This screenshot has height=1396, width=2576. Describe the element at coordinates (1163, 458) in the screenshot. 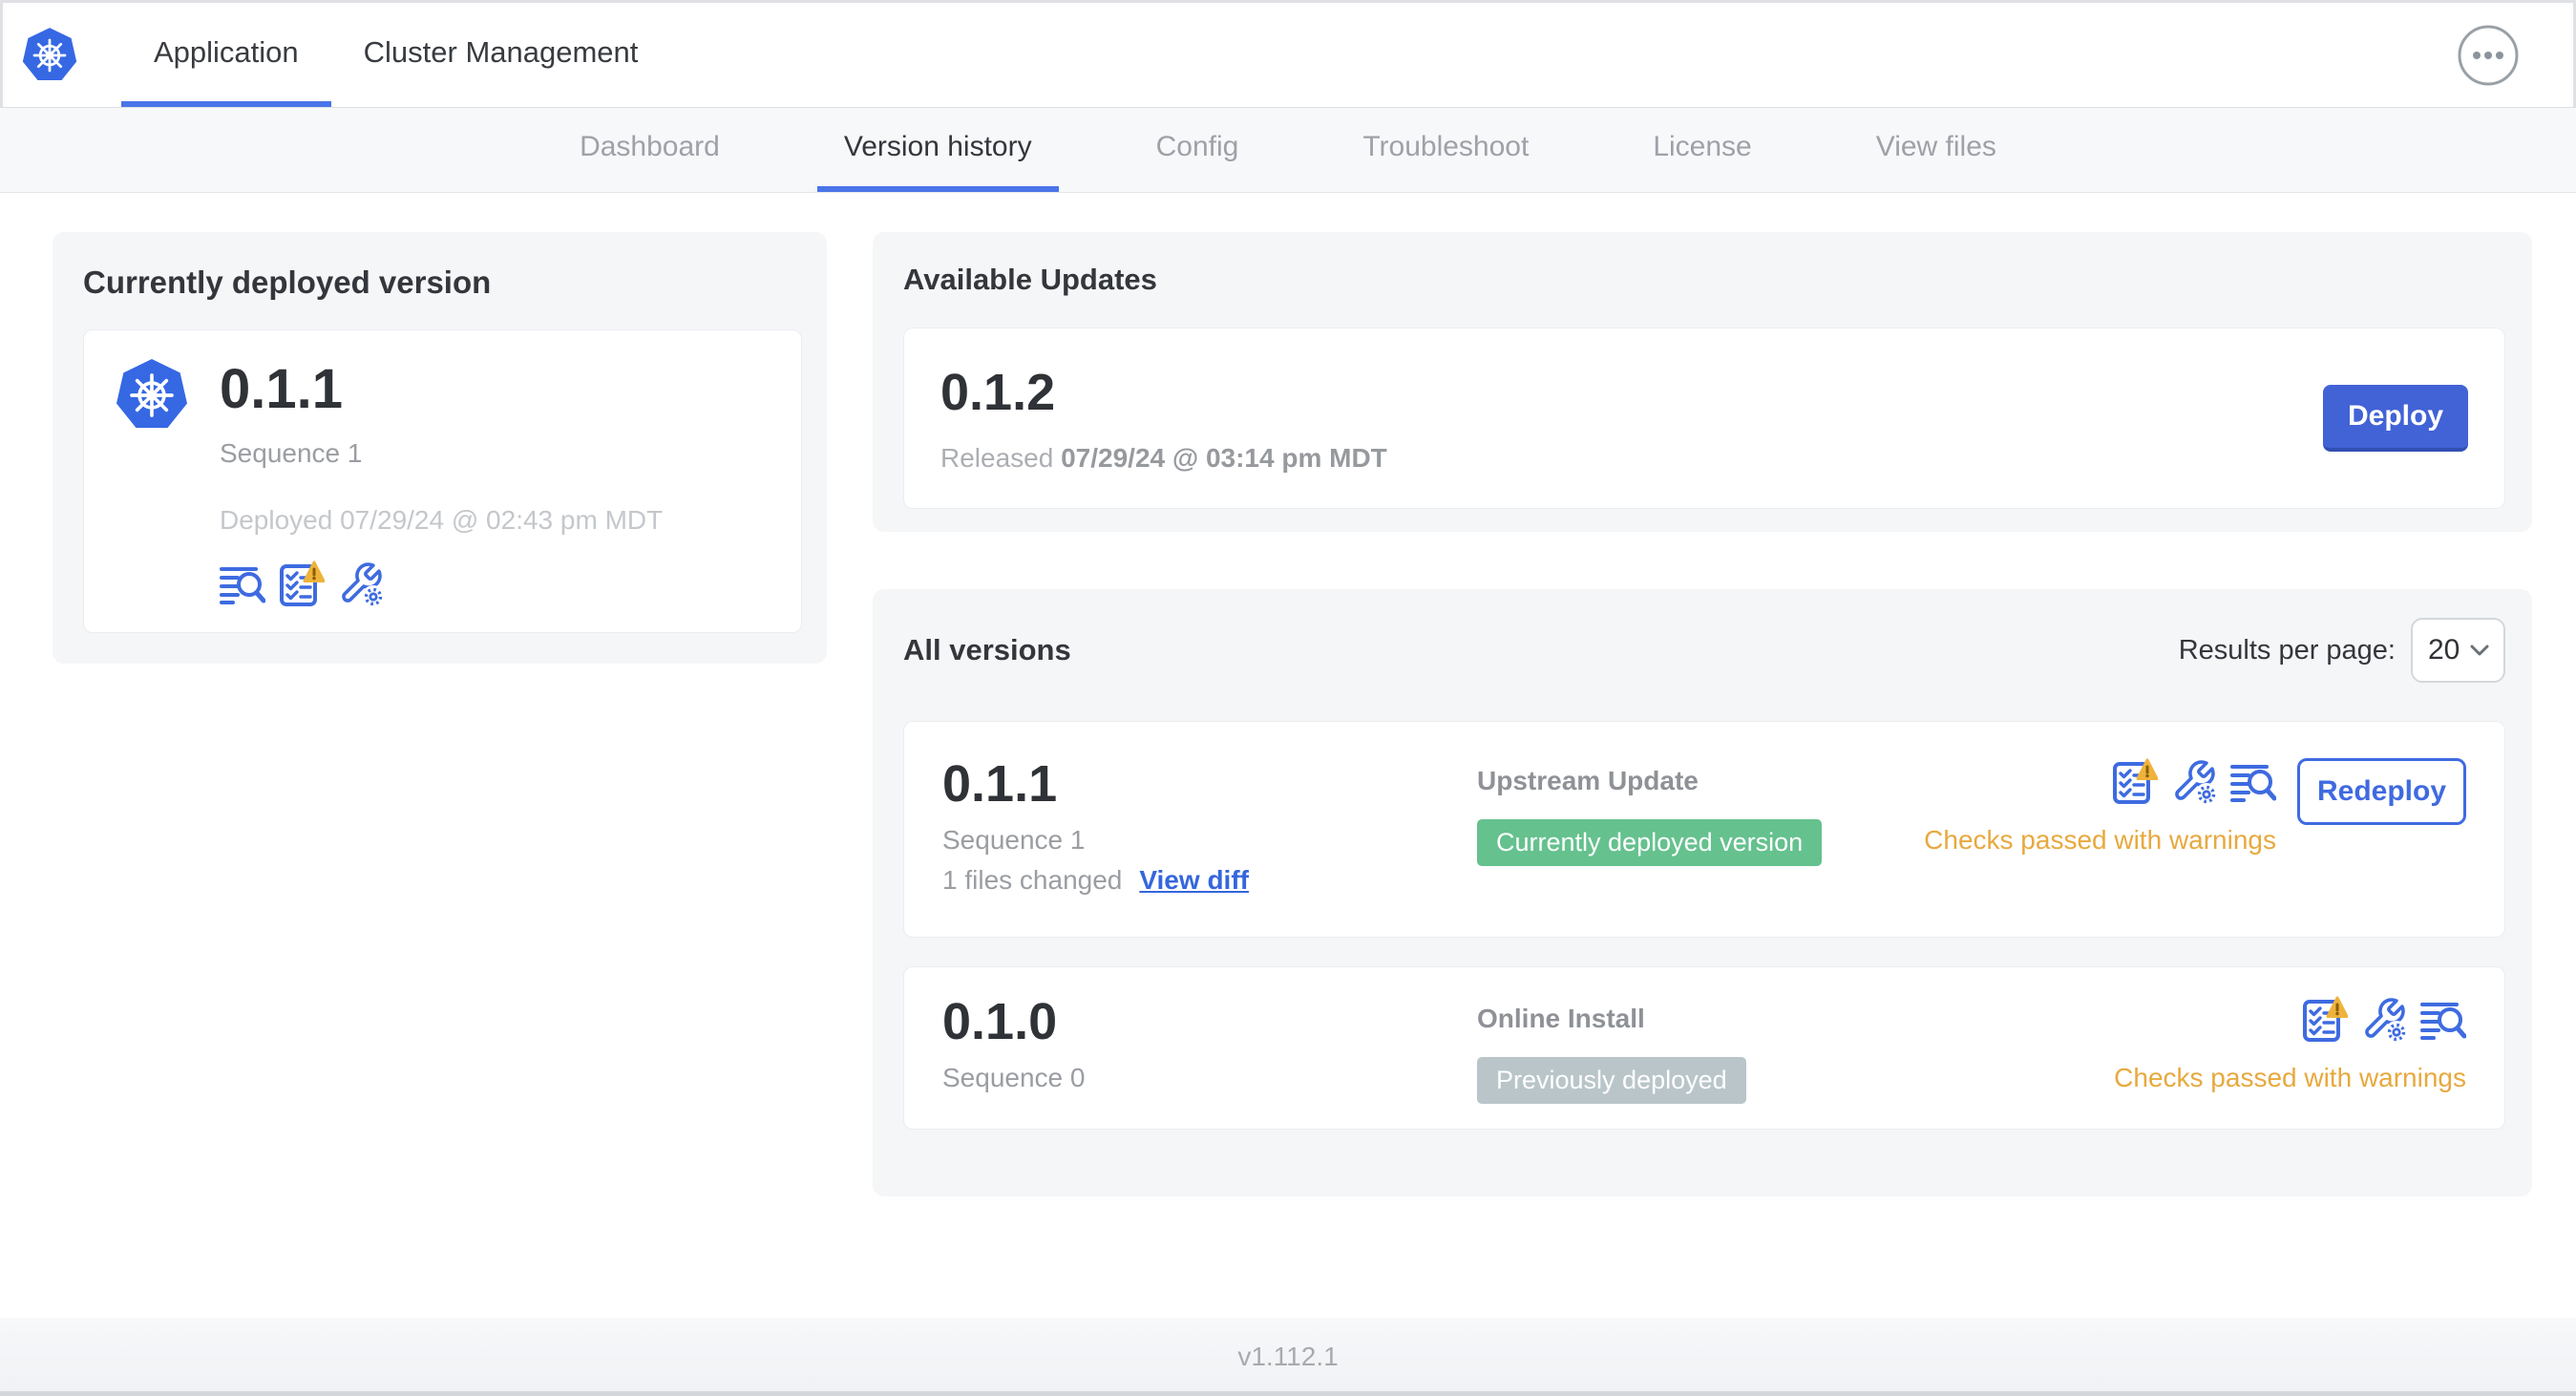

I see `update-released-timestamp: Released 07/29/24 @ 03:14 pm MDT` at that location.